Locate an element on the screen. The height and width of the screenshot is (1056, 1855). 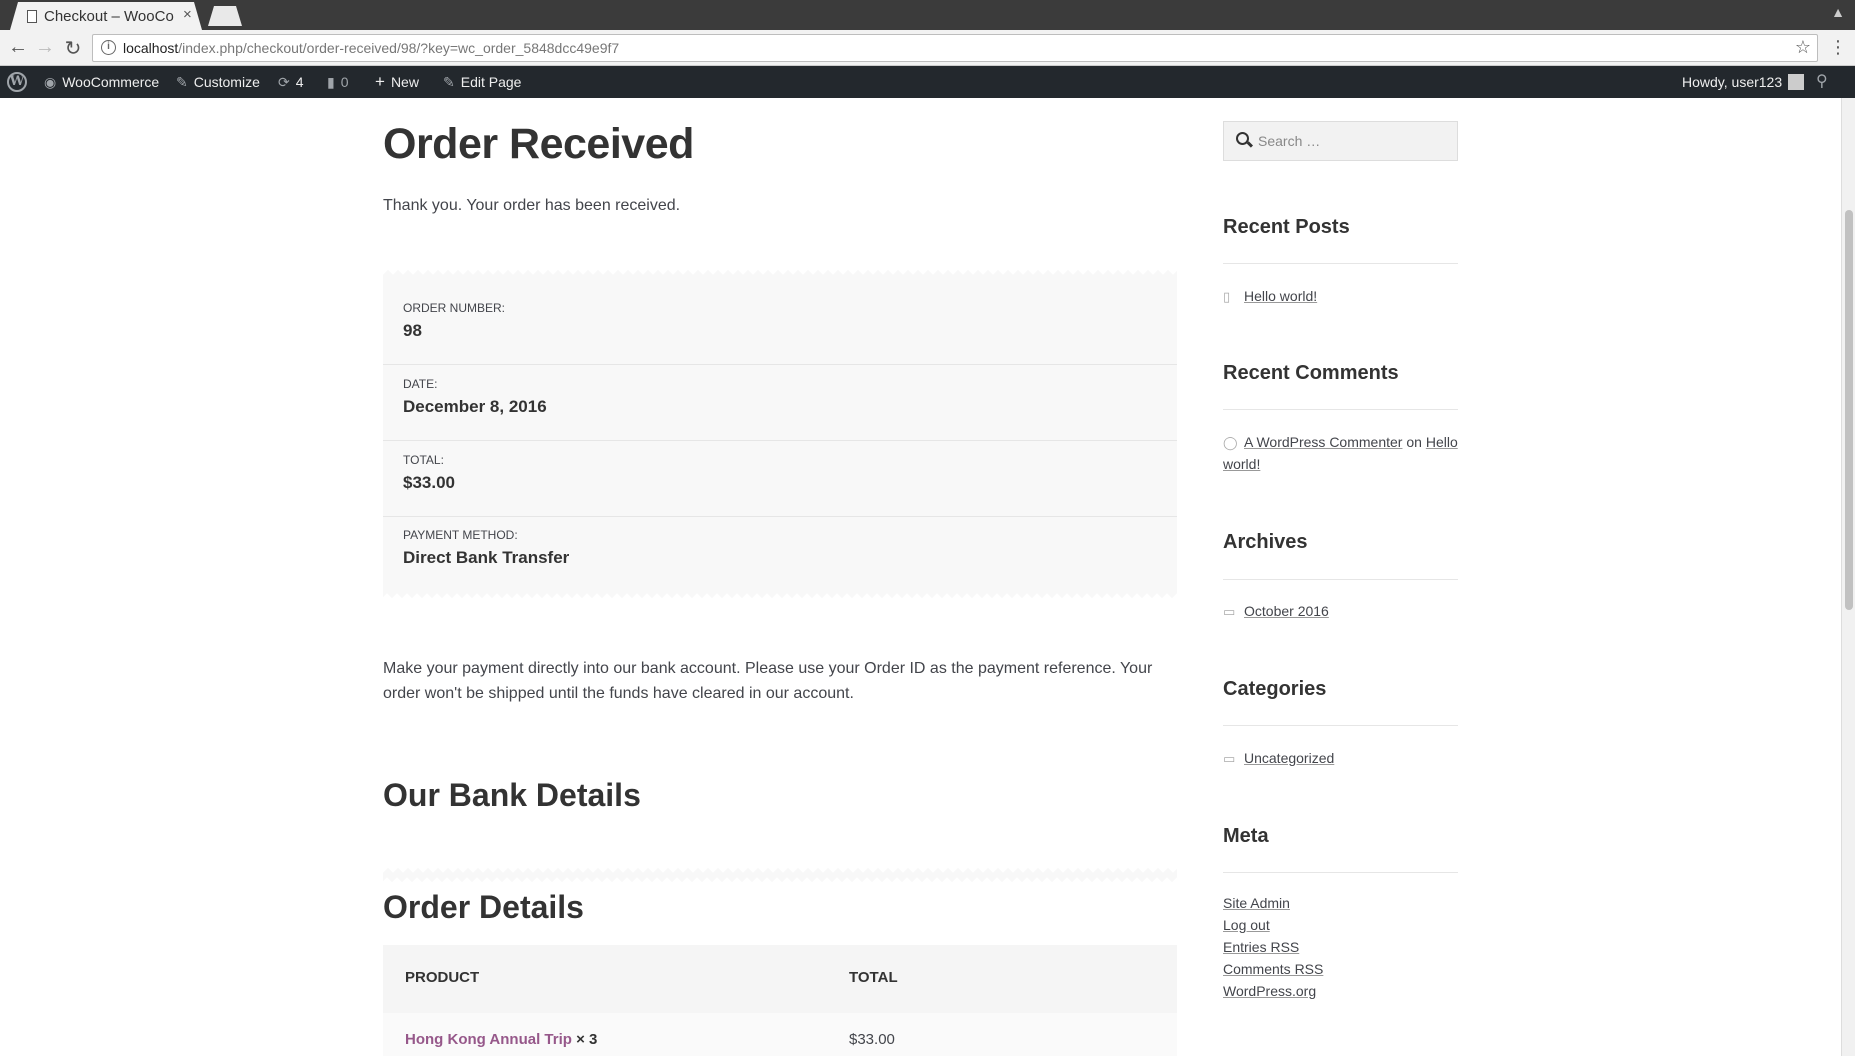
admin-bar-new: + New is located at coordinates (397, 82).